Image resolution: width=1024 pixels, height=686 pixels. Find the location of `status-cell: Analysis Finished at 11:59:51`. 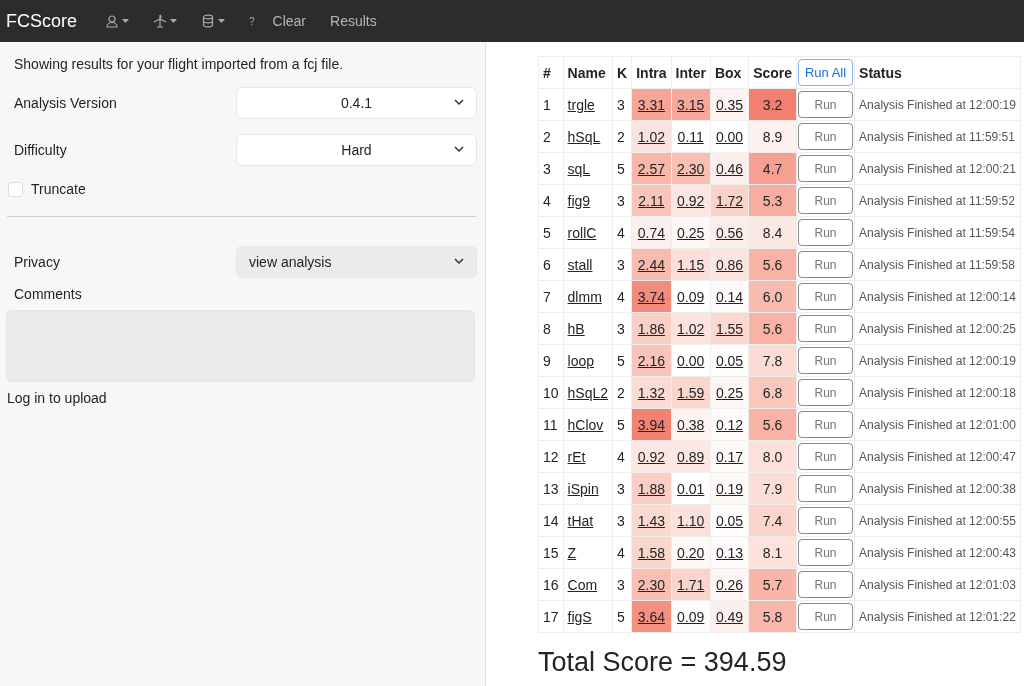

status-cell: Analysis Finished at 11:59:51 is located at coordinates (937, 136).